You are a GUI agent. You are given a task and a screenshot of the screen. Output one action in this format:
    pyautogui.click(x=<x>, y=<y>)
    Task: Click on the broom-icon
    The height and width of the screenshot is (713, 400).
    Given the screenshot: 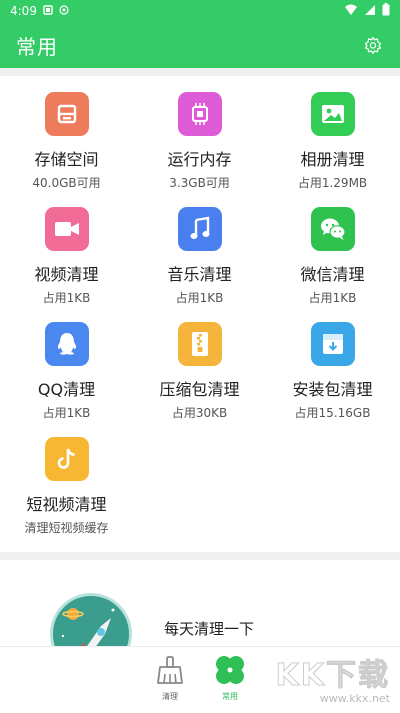 What is the action you would take?
    pyautogui.click(x=170, y=670)
    